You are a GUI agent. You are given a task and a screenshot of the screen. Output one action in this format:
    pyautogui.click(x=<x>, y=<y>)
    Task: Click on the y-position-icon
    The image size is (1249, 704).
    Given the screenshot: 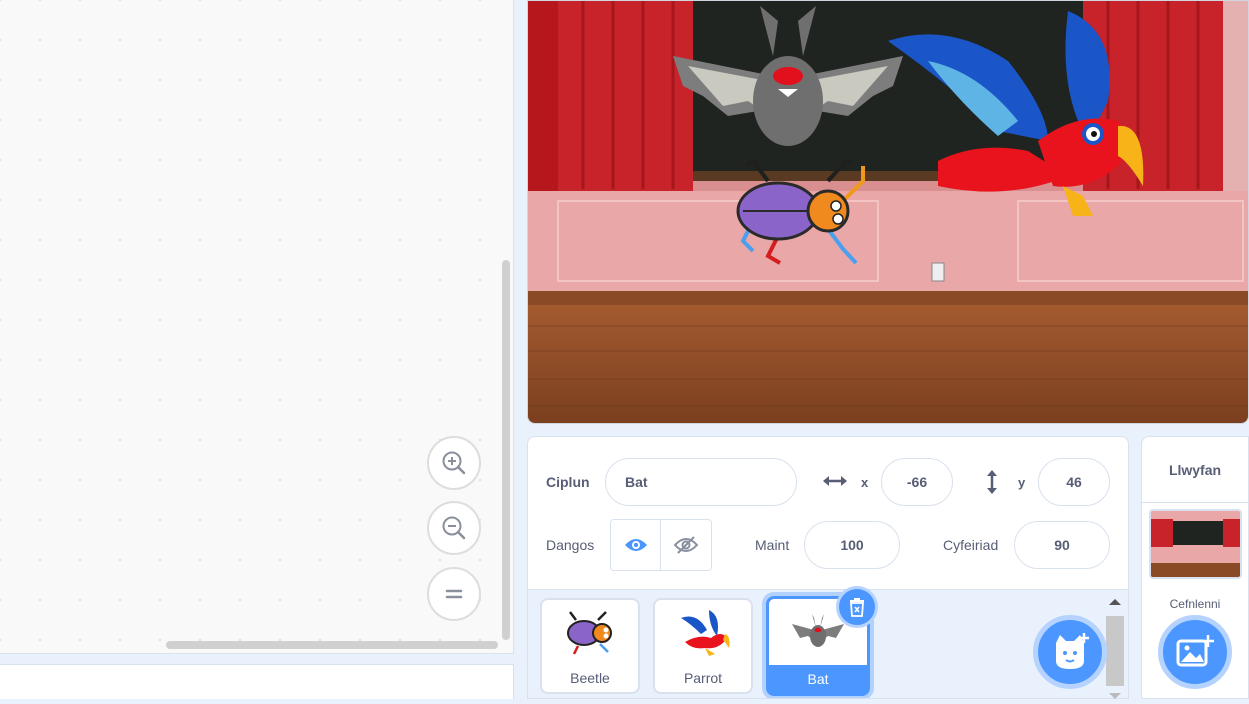 What is the action you would take?
    pyautogui.click(x=992, y=482)
    